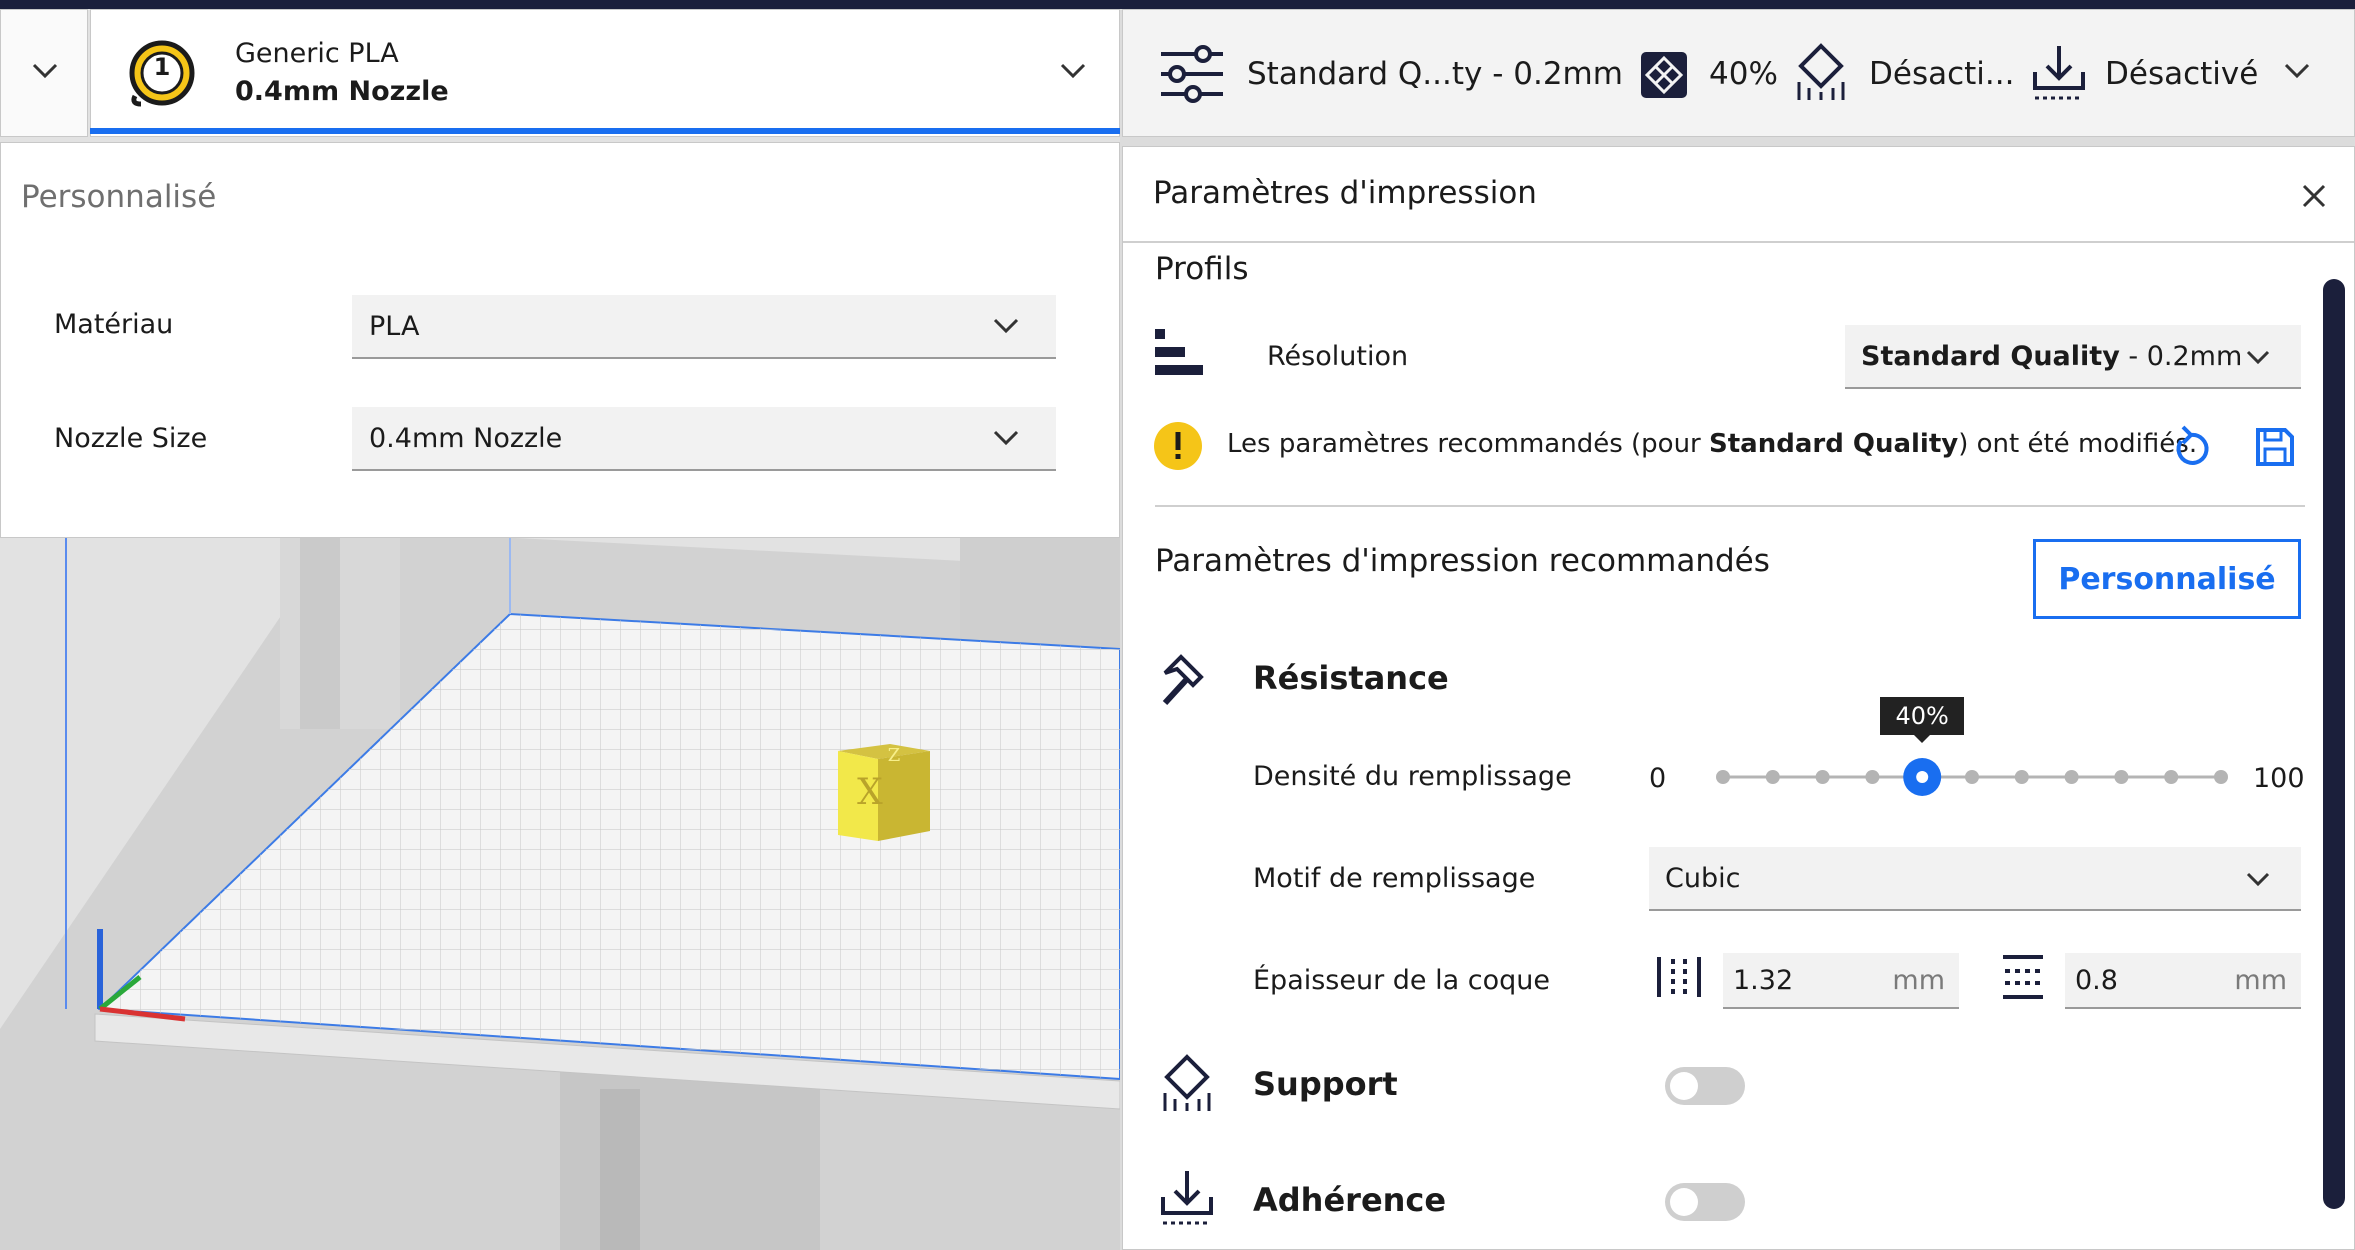 The height and width of the screenshot is (1250, 2355). I want to click on extruder-tab-active-indicator, so click(605, 131).